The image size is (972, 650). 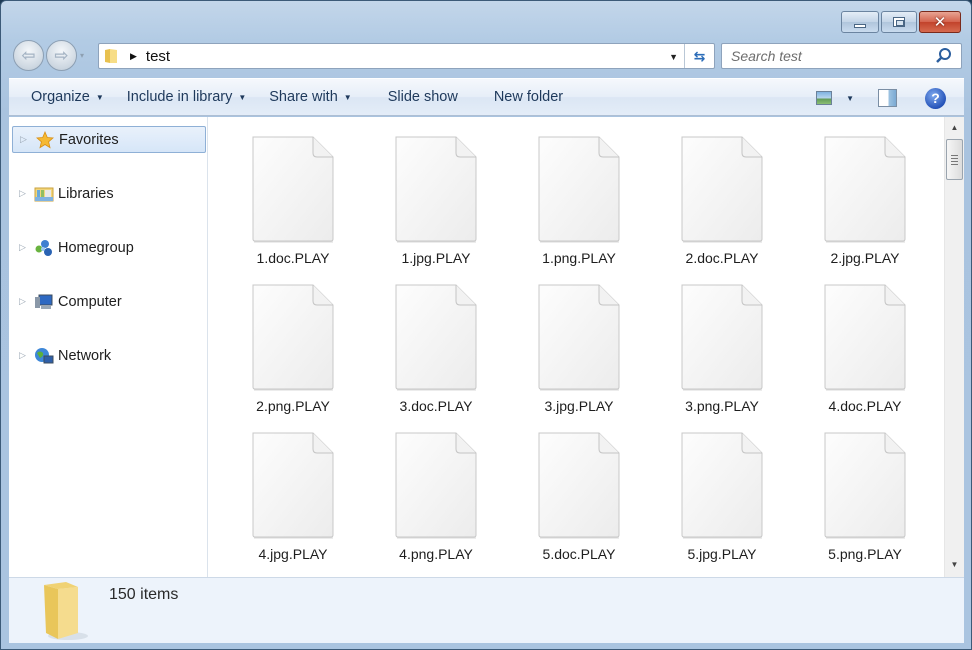 What do you see at coordinates (89, 139) in the screenshot?
I see `sidebar-item-label: Favorites` at bounding box center [89, 139].